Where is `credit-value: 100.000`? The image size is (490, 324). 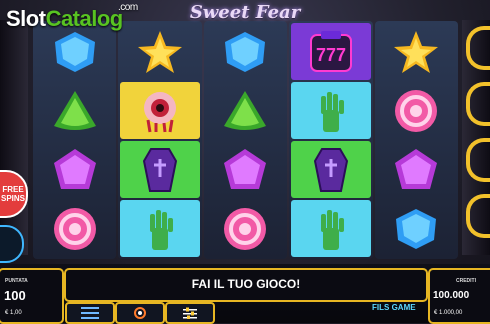
credit-value: 100.000 is located at coordinates (451, 295).